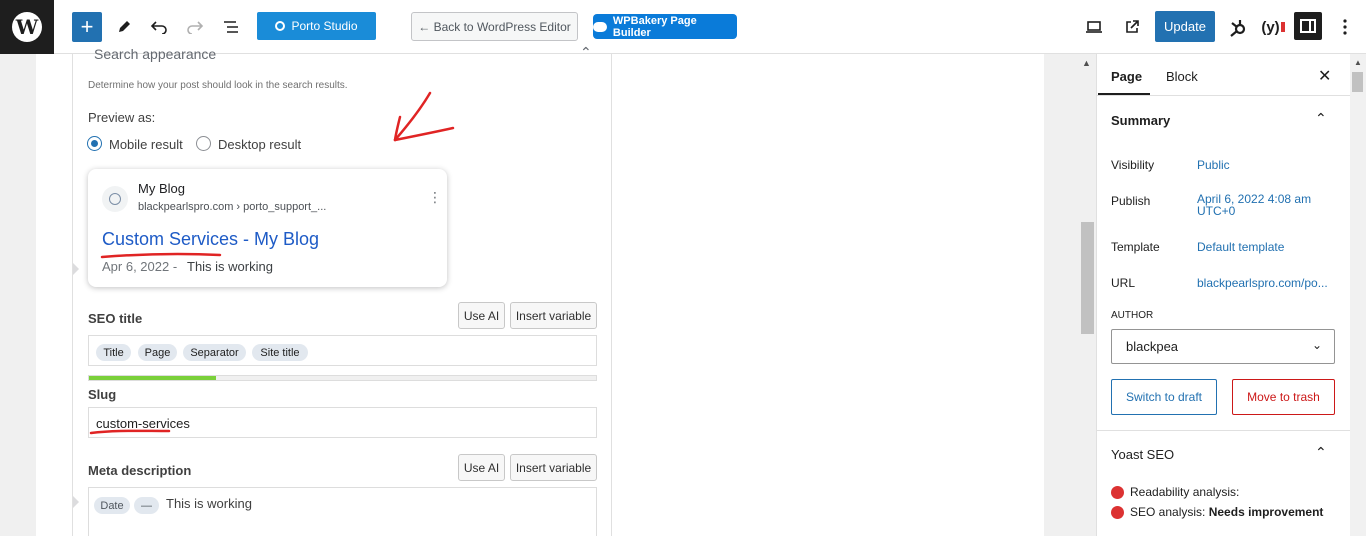 The width and height of the screenshot is (1366, 536). Describe the element at coordinates (435, 197) in the screenshot. I see `serp-more-options-icon: ⋮` at that location.